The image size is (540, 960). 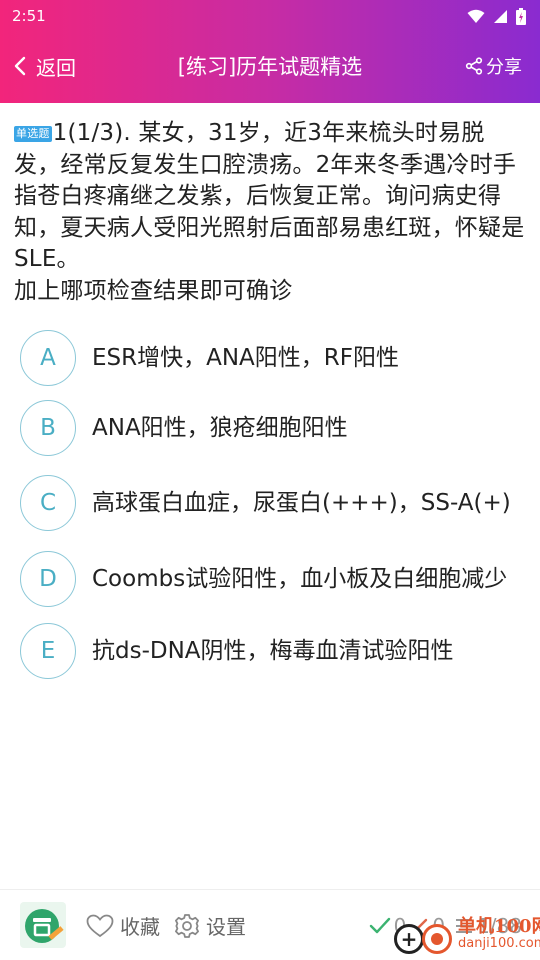 I want to click on favorite-button: 收藏, so click(x=123, y=925).